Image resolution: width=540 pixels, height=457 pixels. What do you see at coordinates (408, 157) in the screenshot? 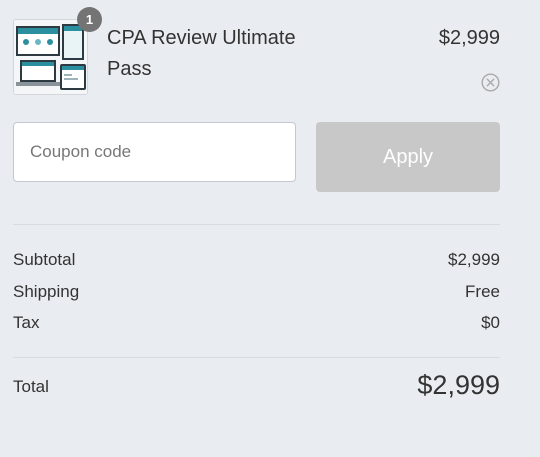
I see `apply-coupon-button: Apply` at bounding box center [408, 157].